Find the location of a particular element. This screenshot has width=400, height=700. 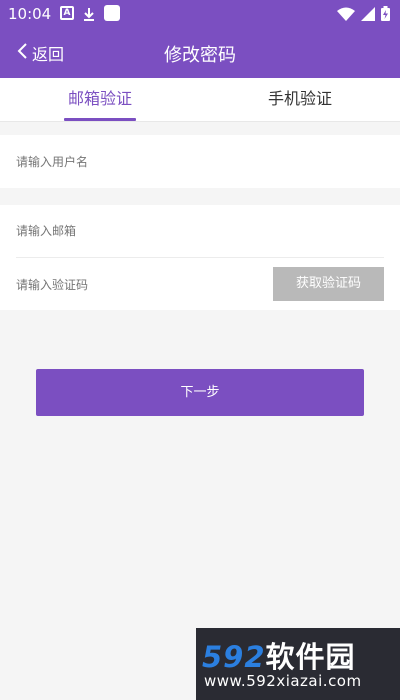

active-tab-indicator is located at coordinates (100, 119).